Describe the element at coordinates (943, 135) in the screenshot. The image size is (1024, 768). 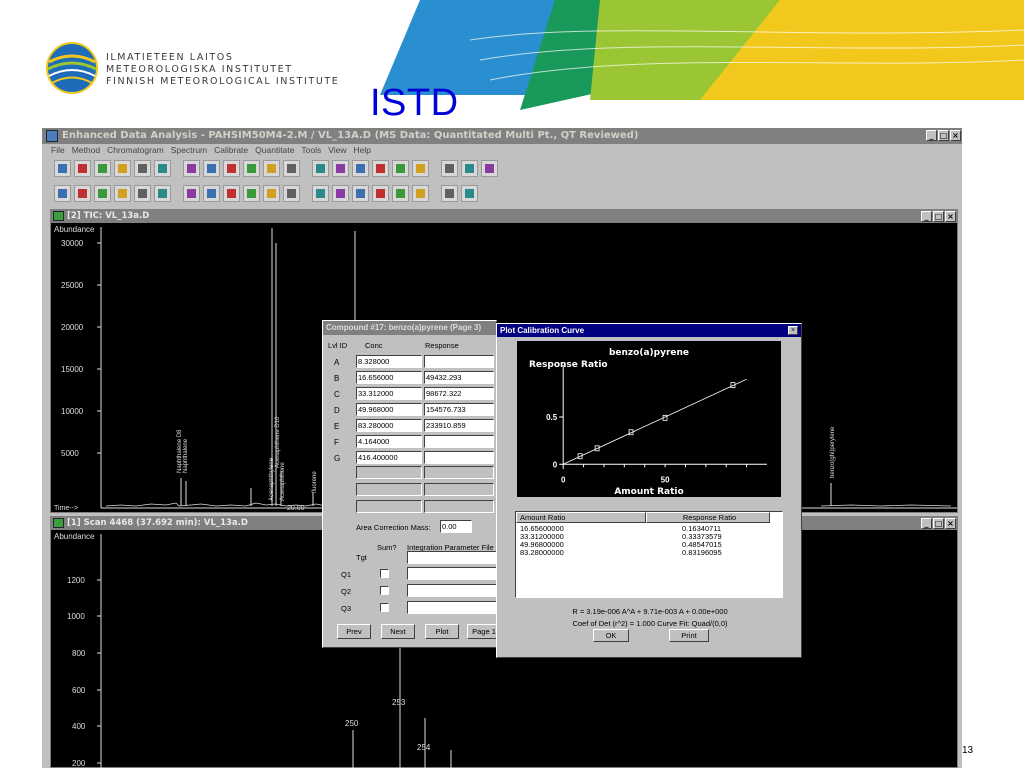
I see `maximize-button: □` at that location.